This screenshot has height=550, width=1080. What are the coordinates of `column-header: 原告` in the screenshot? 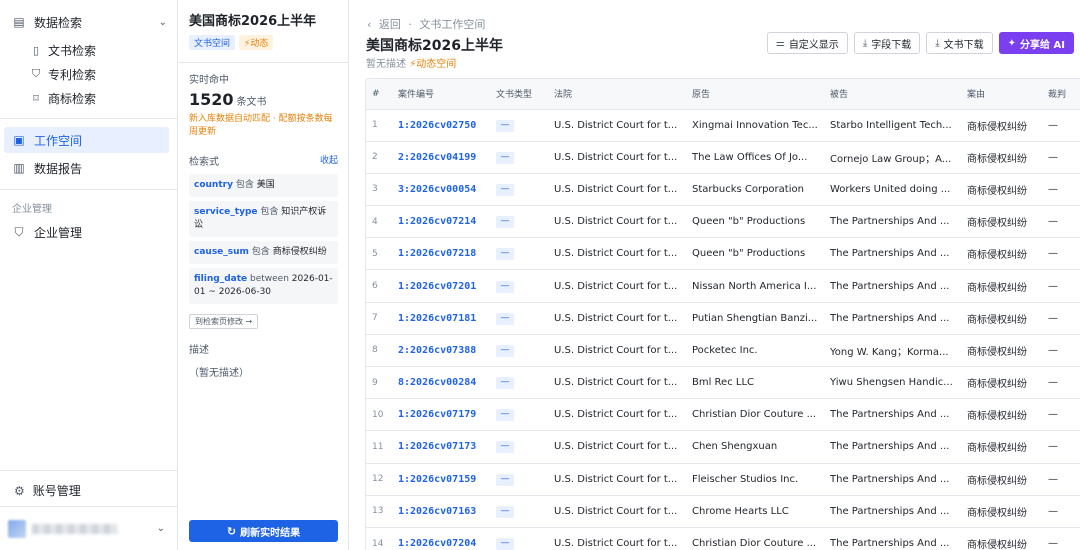 It's located at (755, 94).